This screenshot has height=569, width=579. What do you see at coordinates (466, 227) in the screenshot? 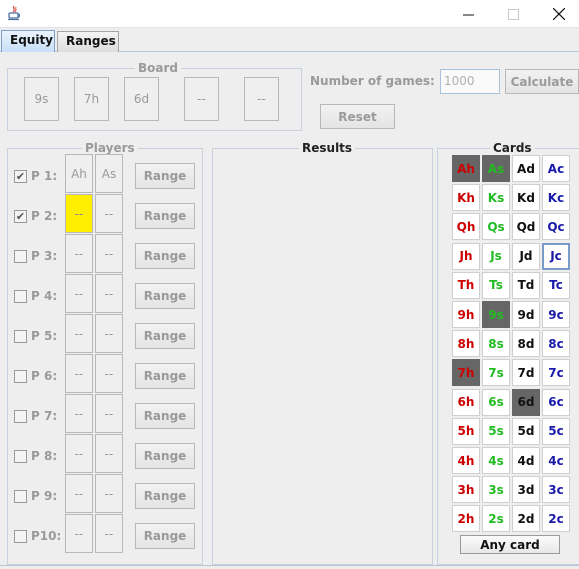
I see `card-cell: Qh` at bounding box center [466, 227].